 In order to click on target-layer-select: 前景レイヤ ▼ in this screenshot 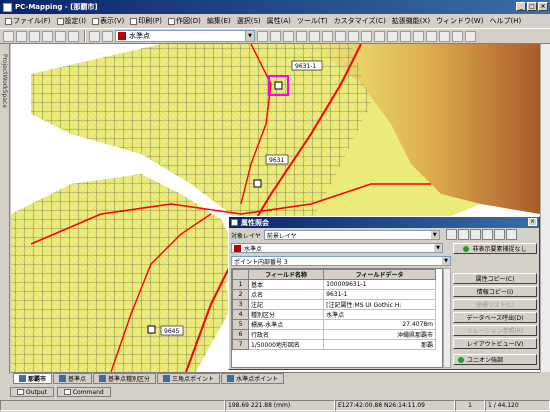, I will do `click(351, 235)`.